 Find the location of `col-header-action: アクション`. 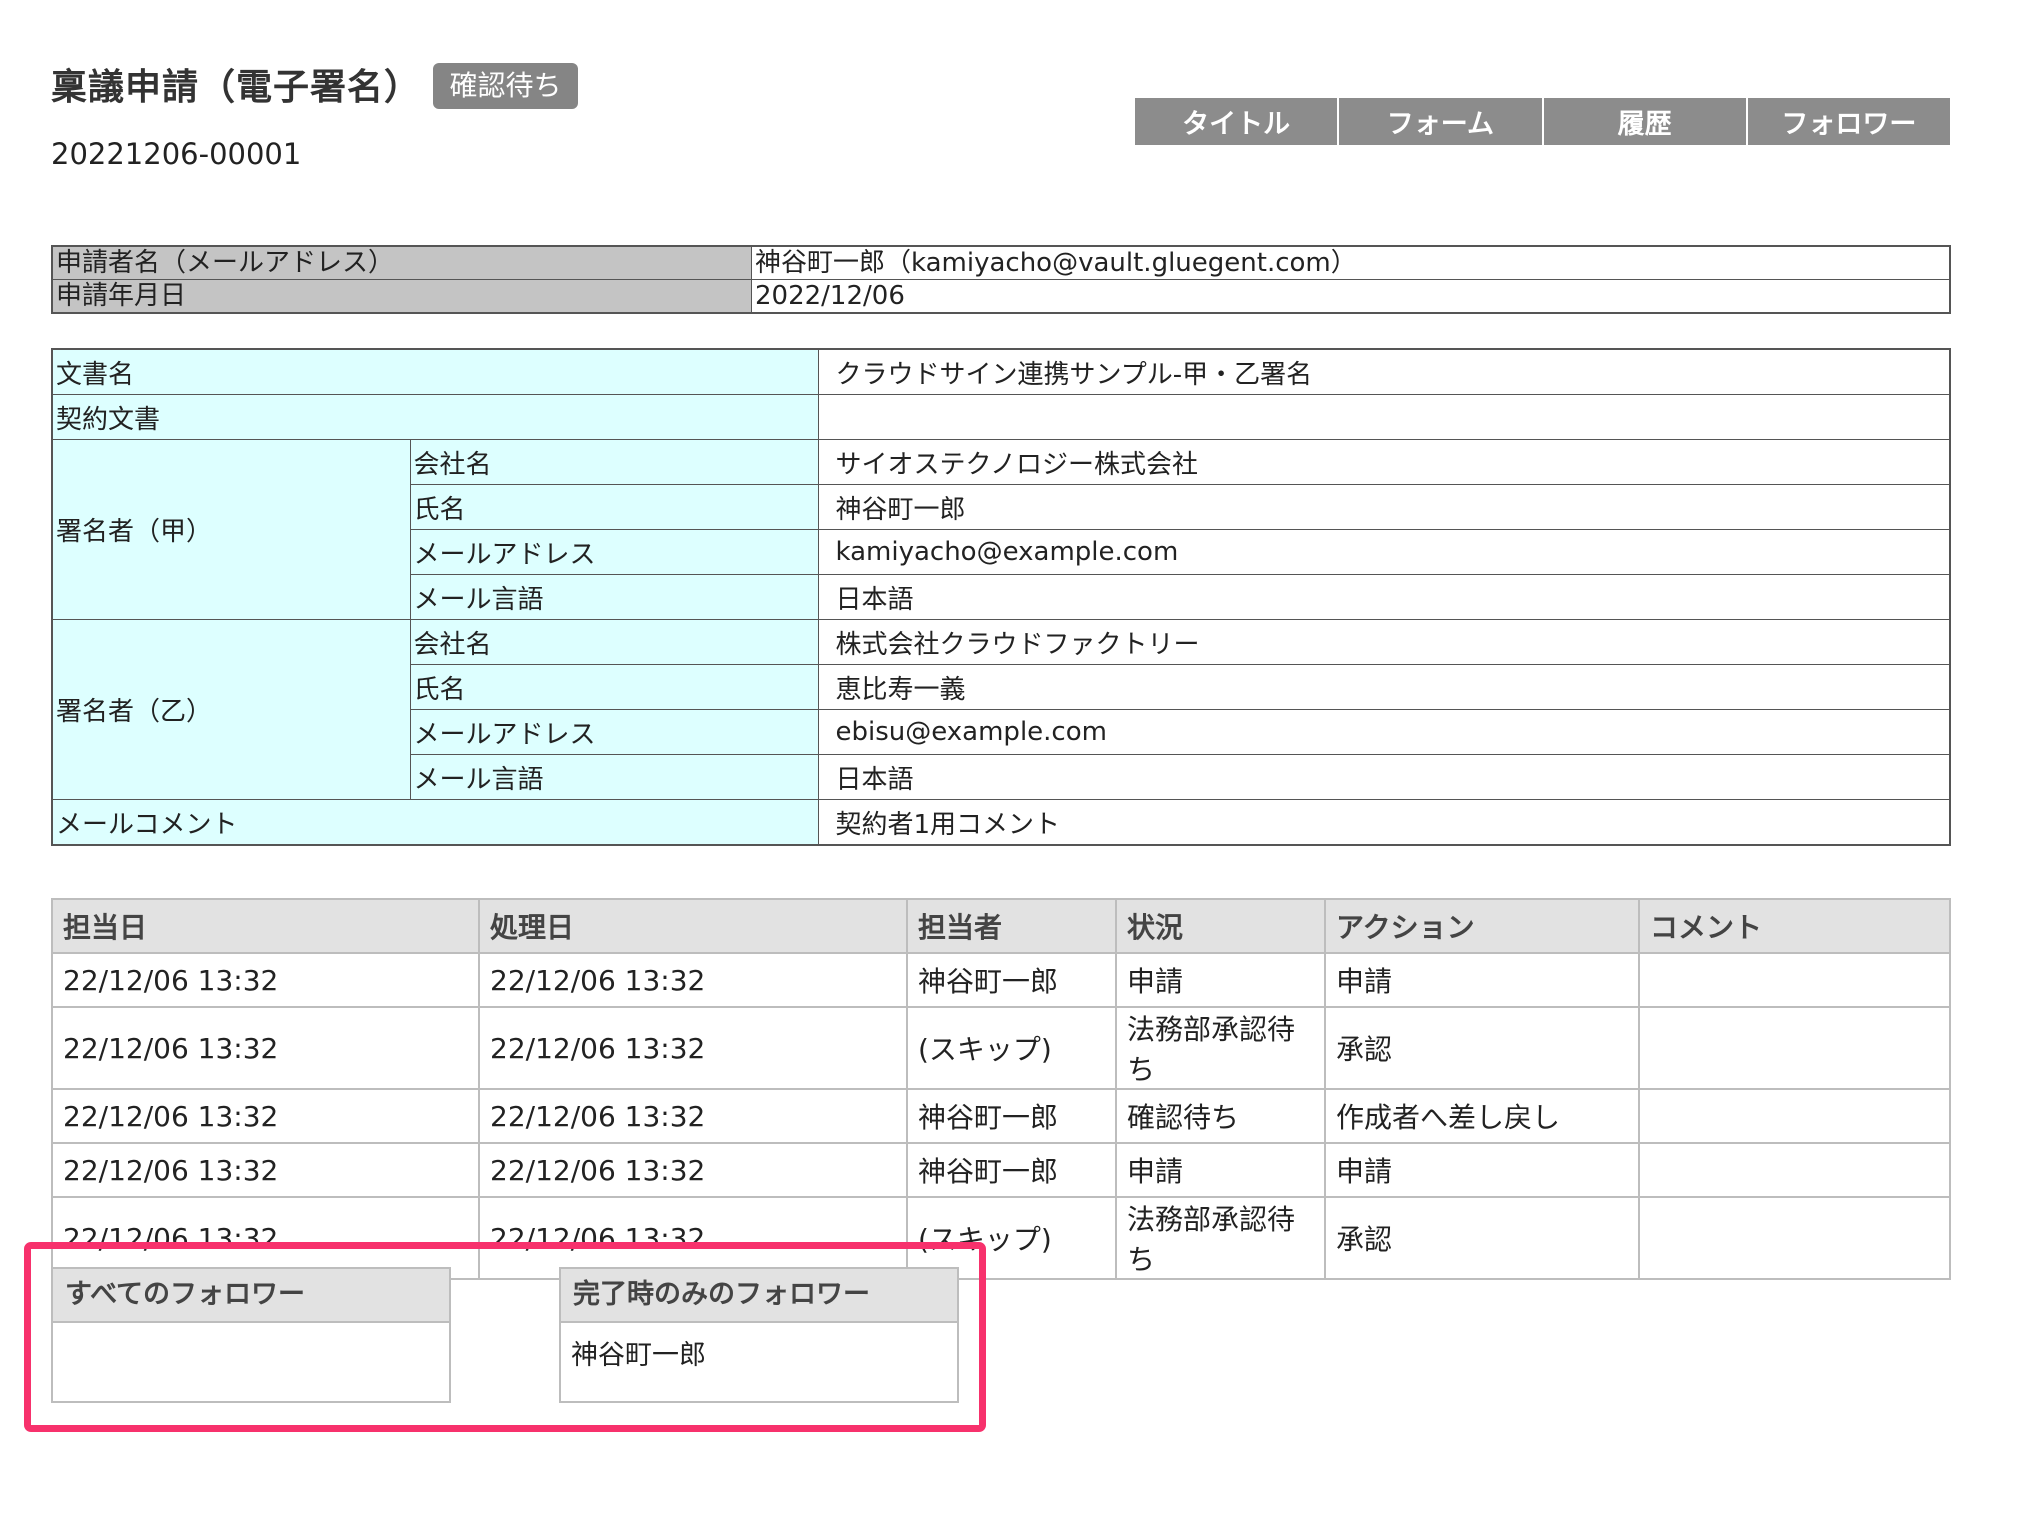

col-header-action: アクション is located at coordinates (1482, 926).